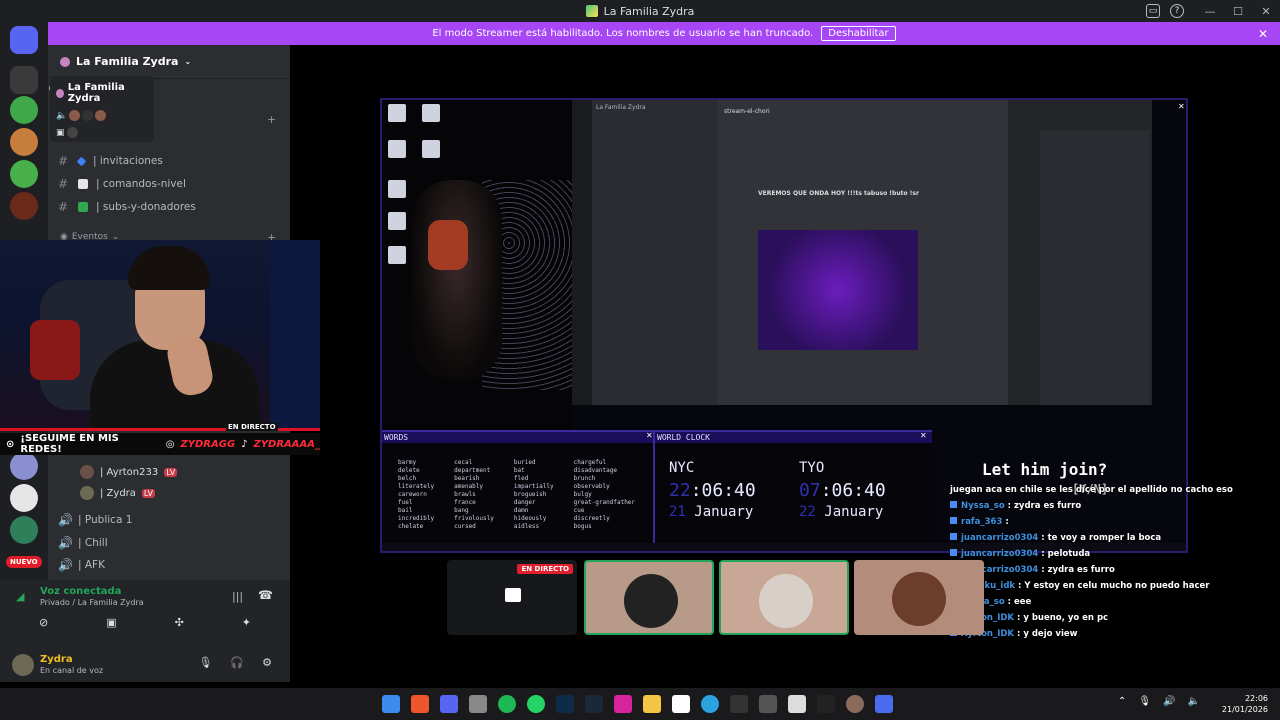 The width and height of the screenshot is (1280, 720). I want to click on headphones-icon: 🎧, so click(237, 662).